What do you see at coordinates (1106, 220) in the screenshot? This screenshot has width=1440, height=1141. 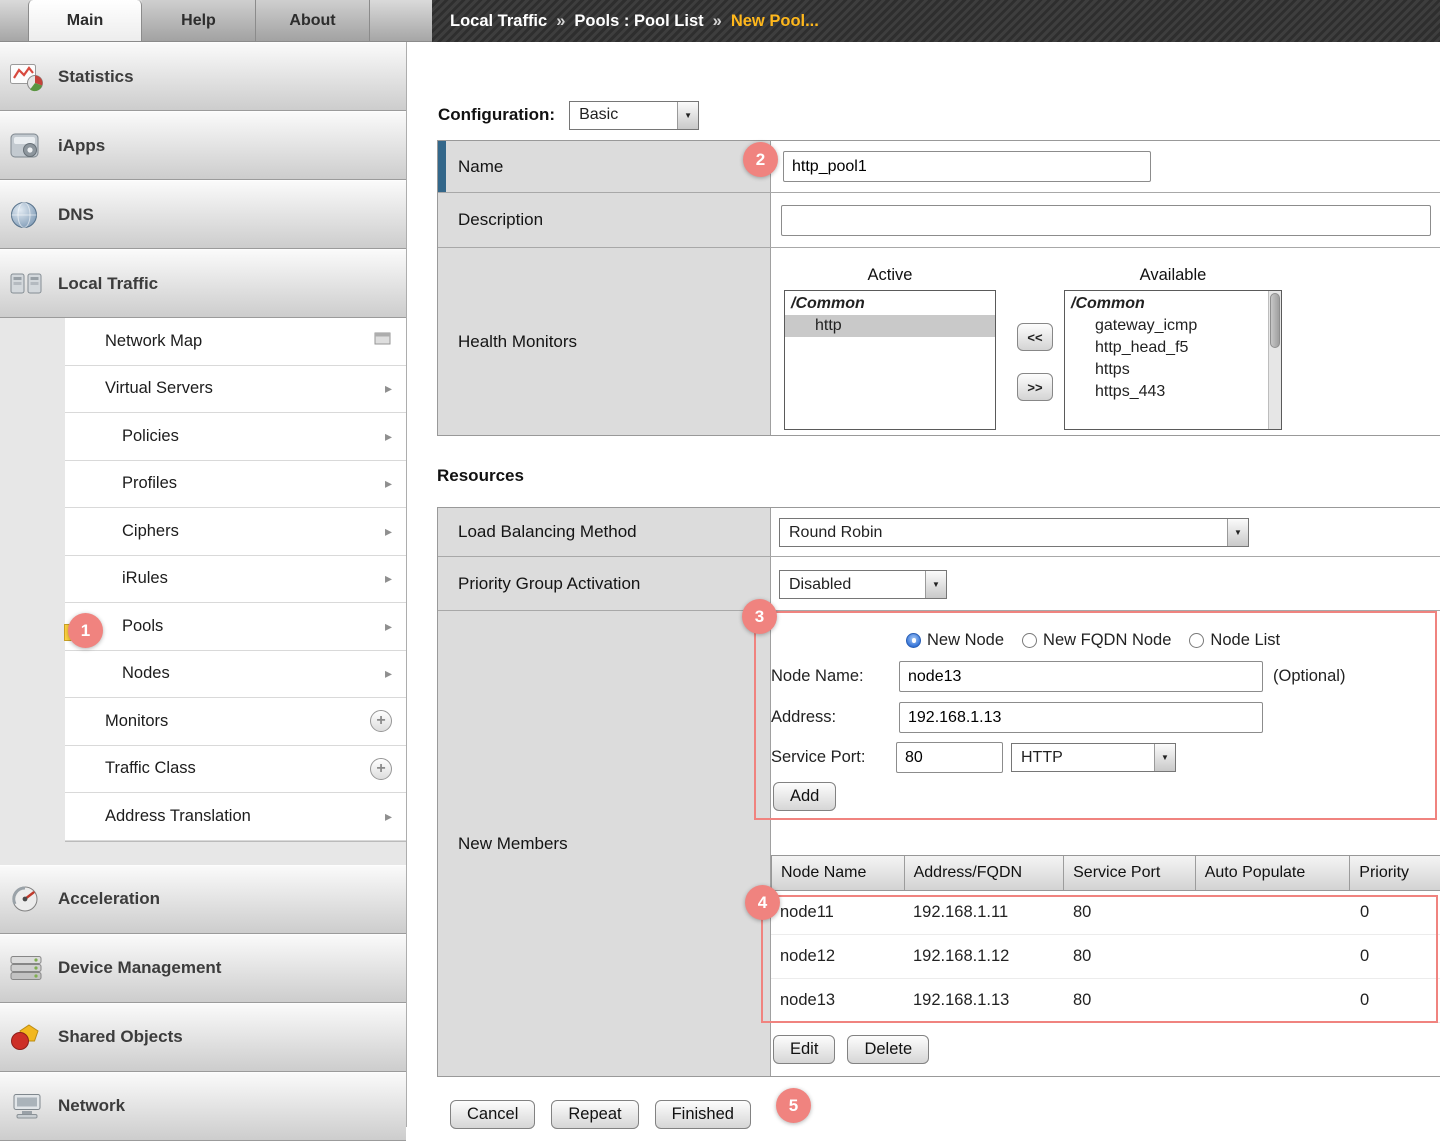 I see `description-input` at bounding box center [1106, 220].